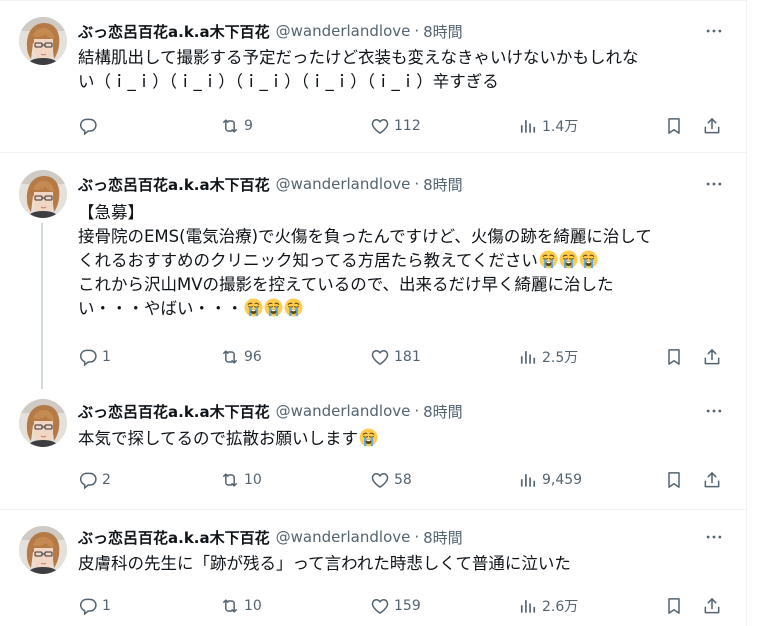  I want to click on tweet-text: 皮膚科の先生に「跡が残る」って言われた時悲しくて普通に泣いた, so click(408, 564).